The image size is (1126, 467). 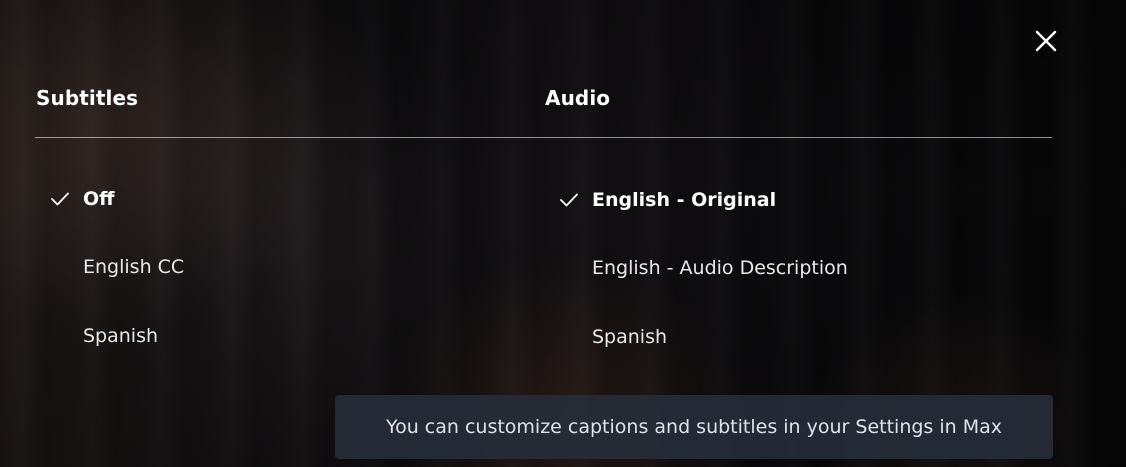 I want to click on audio-heading: Audio, so click(x=578, y=98).